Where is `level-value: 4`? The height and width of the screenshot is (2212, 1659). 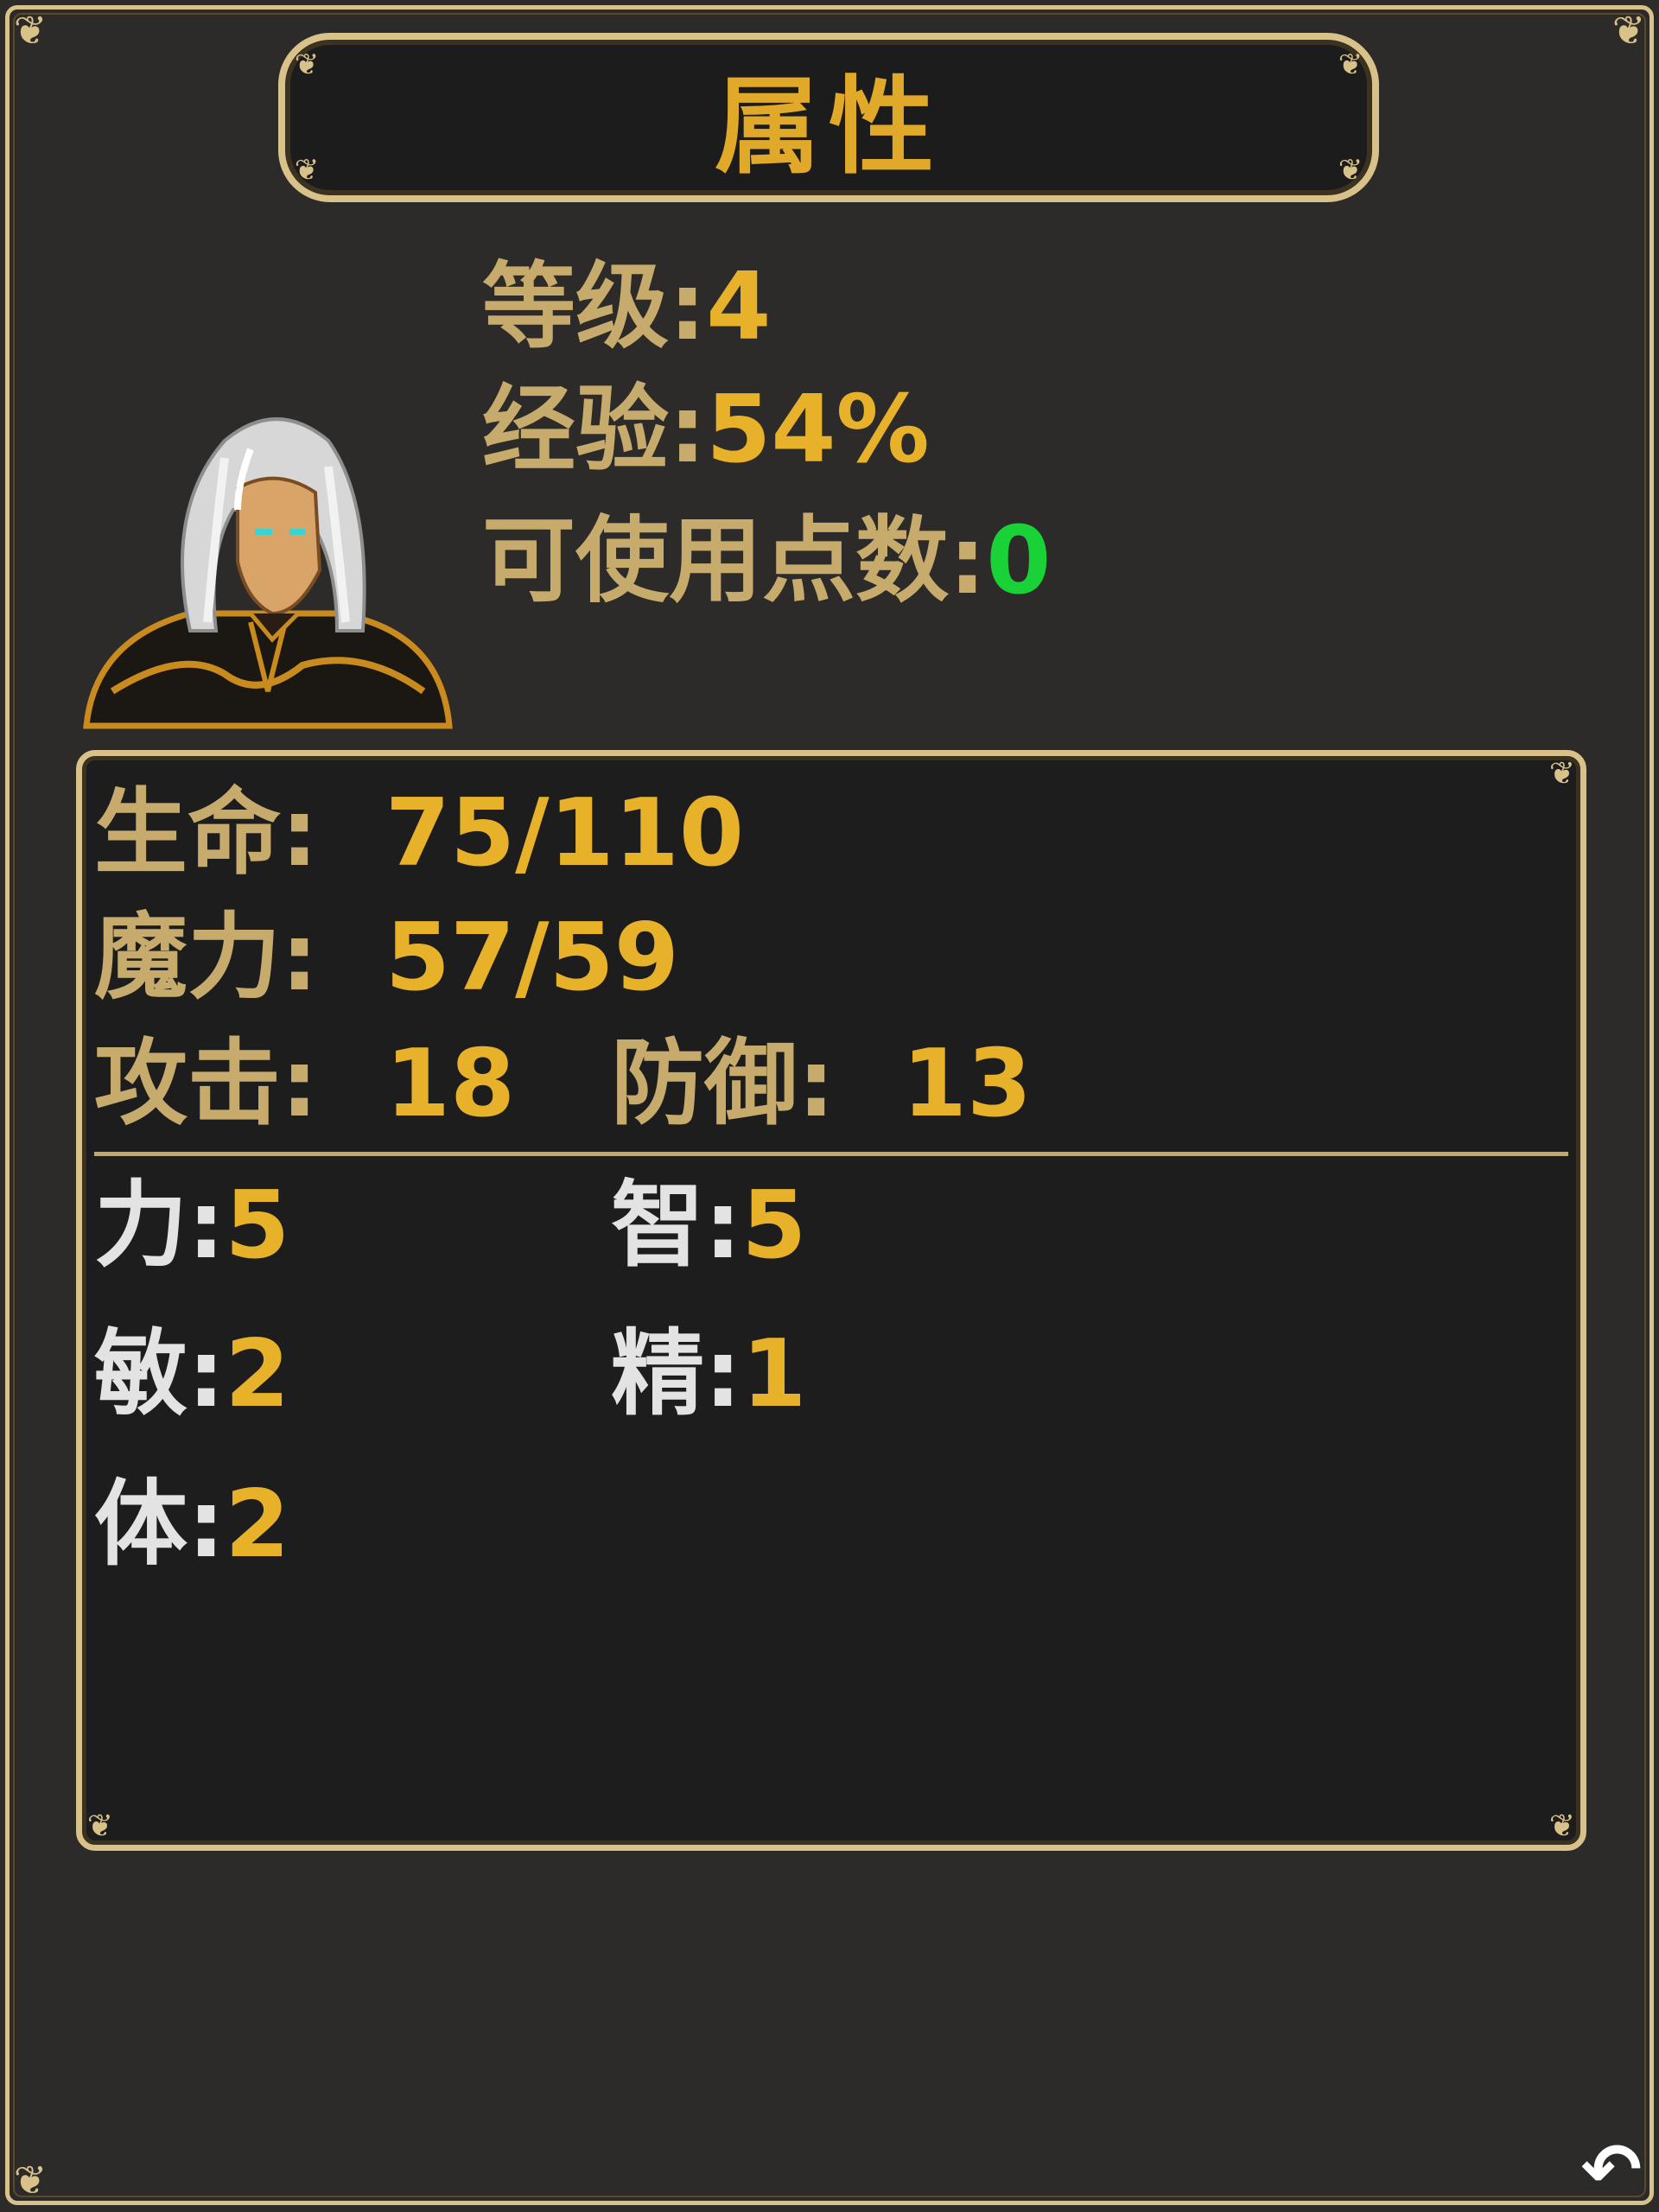
level-value: 4 is located at coordinates (739, 307).